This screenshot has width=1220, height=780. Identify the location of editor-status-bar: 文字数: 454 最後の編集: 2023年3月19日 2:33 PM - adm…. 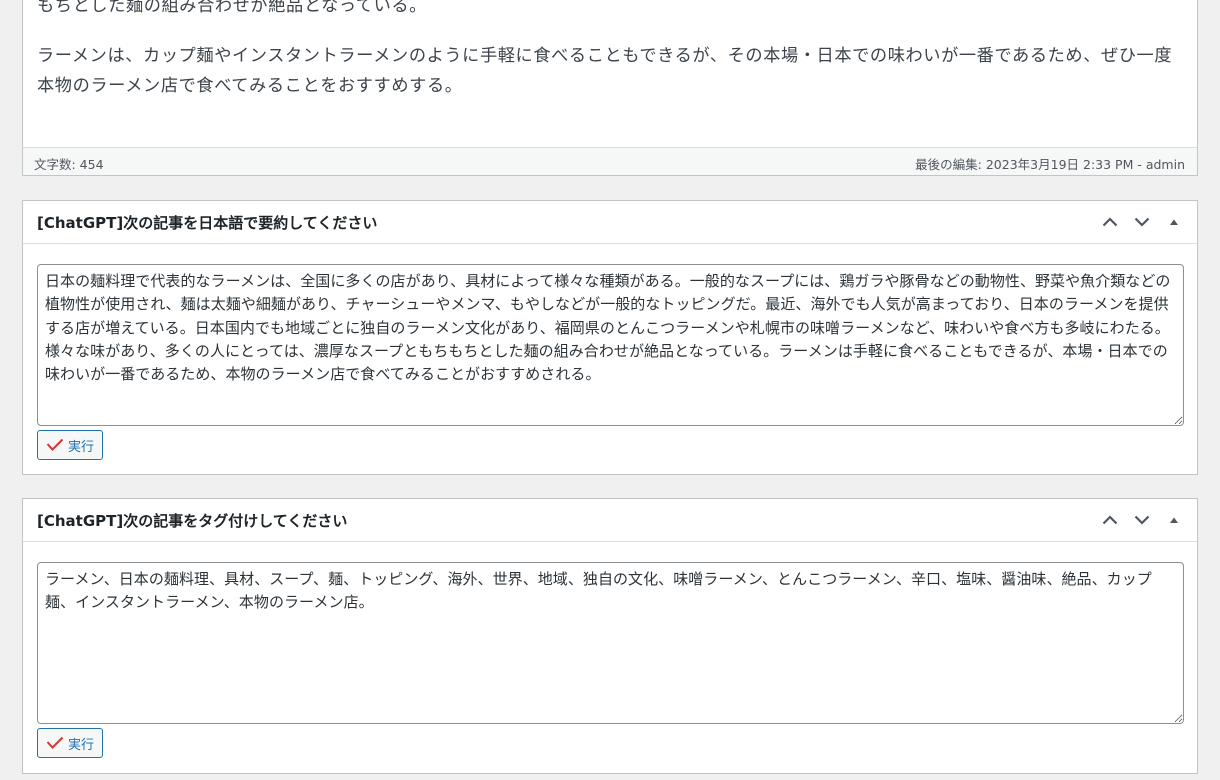
(610, 161).